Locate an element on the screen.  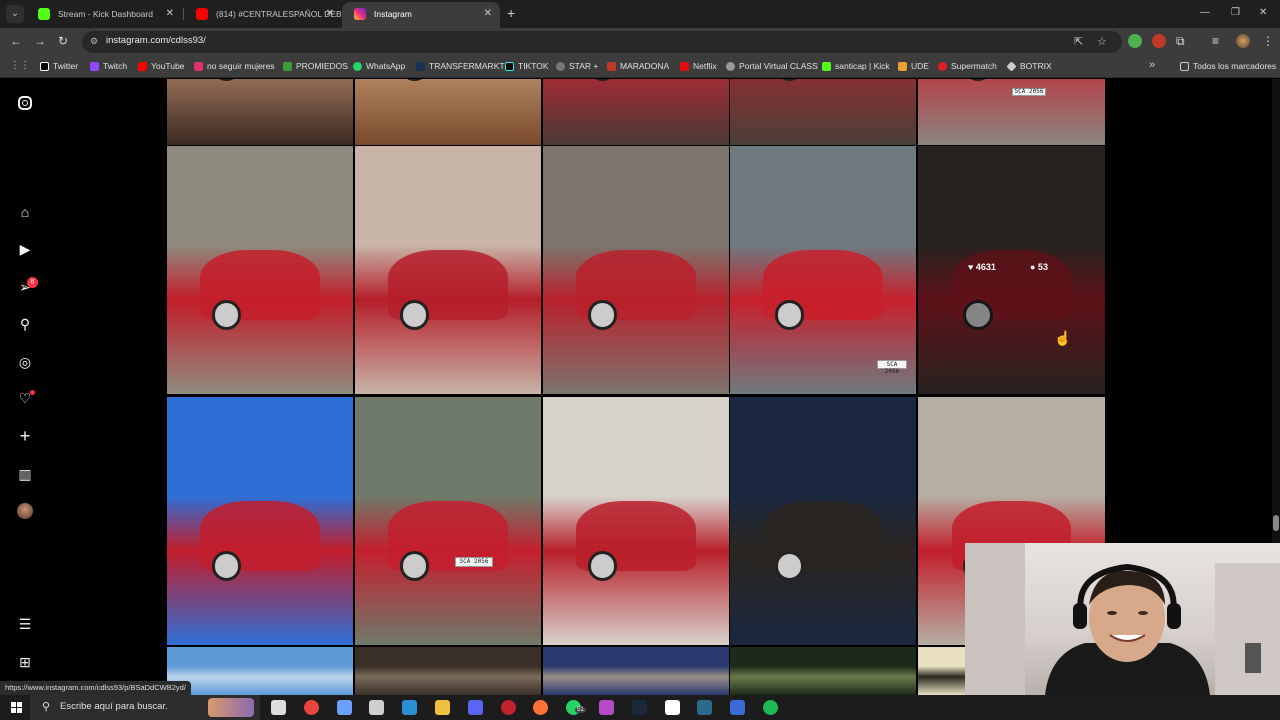
taskbar-search: ⚲ Escribe aquí para buscar. is located at coordinates (145, 707).